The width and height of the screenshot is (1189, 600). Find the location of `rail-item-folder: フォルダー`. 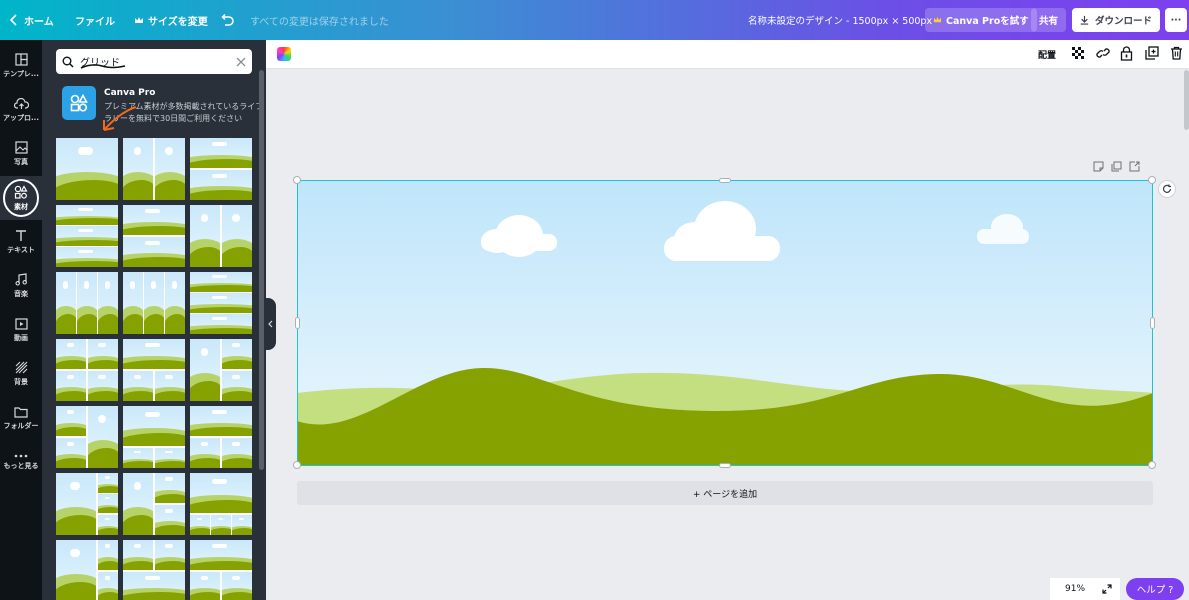

rail-item-folder: フォルダー is located at coordinates (21, 418).